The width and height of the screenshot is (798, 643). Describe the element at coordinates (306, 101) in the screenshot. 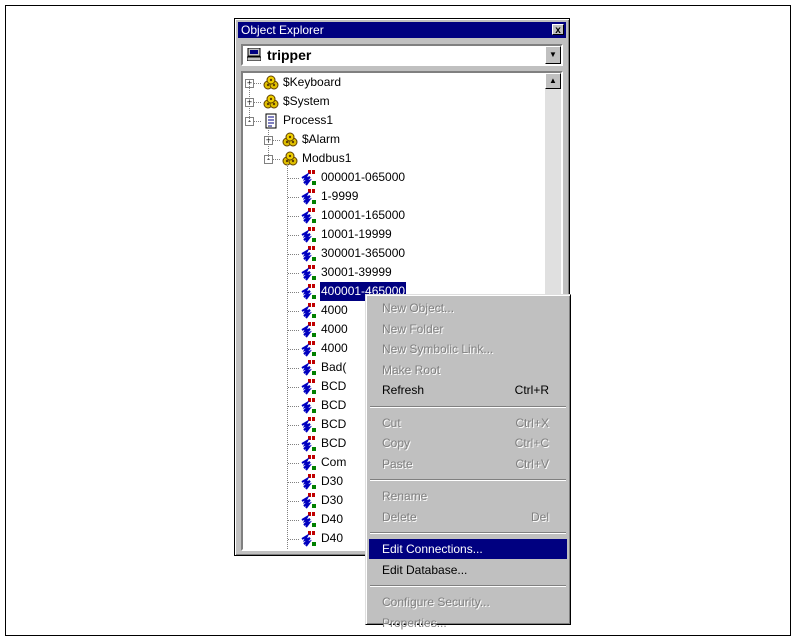

I see `tree-item-label: $System` at that location.